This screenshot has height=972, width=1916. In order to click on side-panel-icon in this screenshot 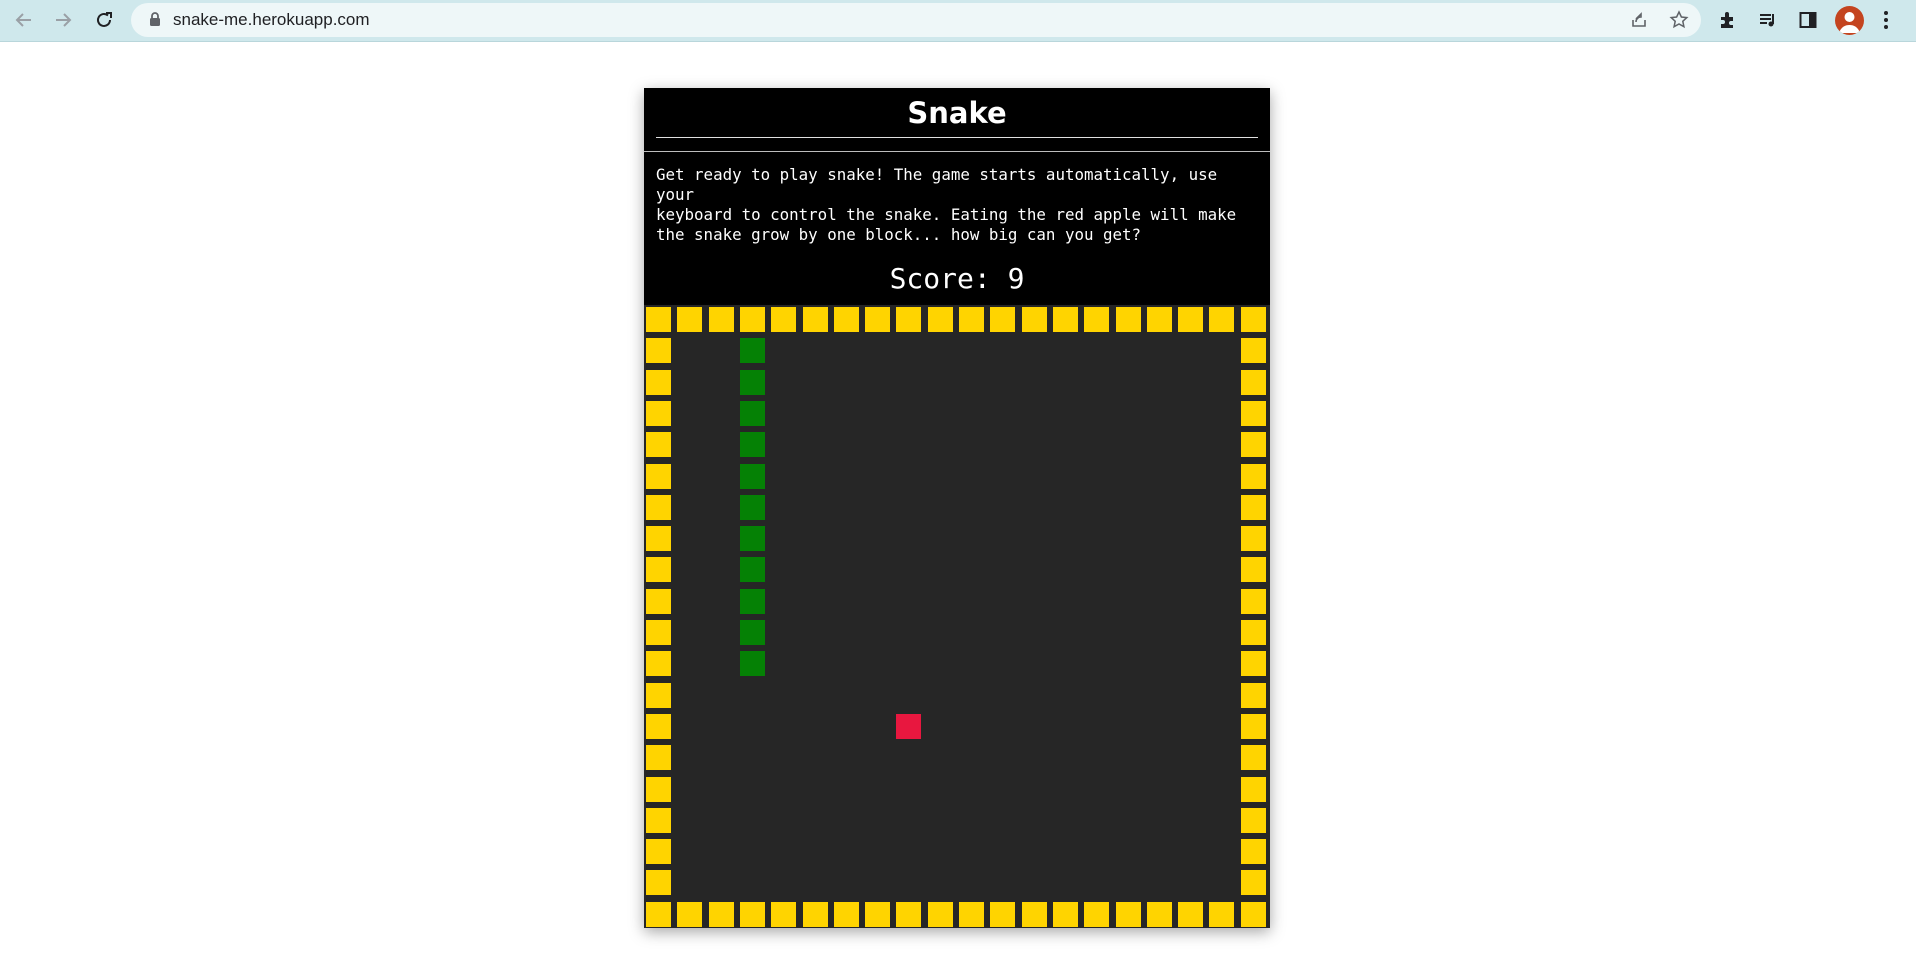, I will do `click(1808, 20)`.